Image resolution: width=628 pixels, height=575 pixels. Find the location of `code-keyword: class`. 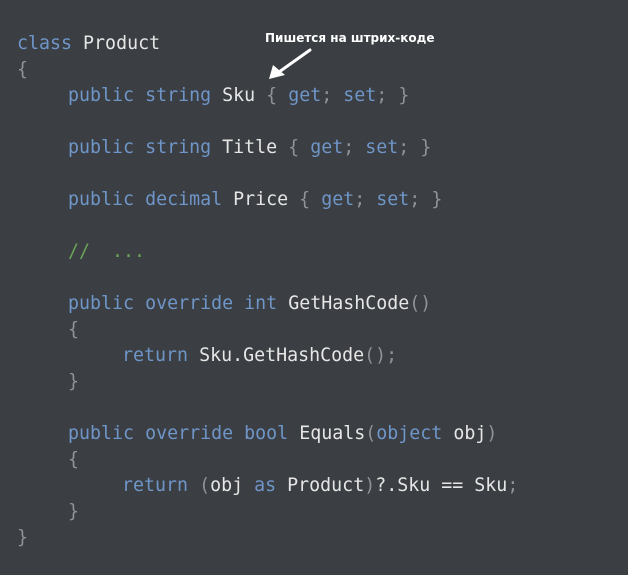

code-keyword: class is located at coordinates (45, 43).